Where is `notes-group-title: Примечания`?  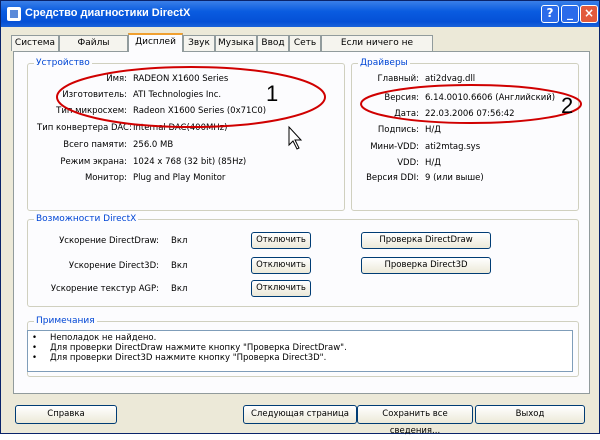 notes-group-title: Примечания is located at coordinates (65, 321).